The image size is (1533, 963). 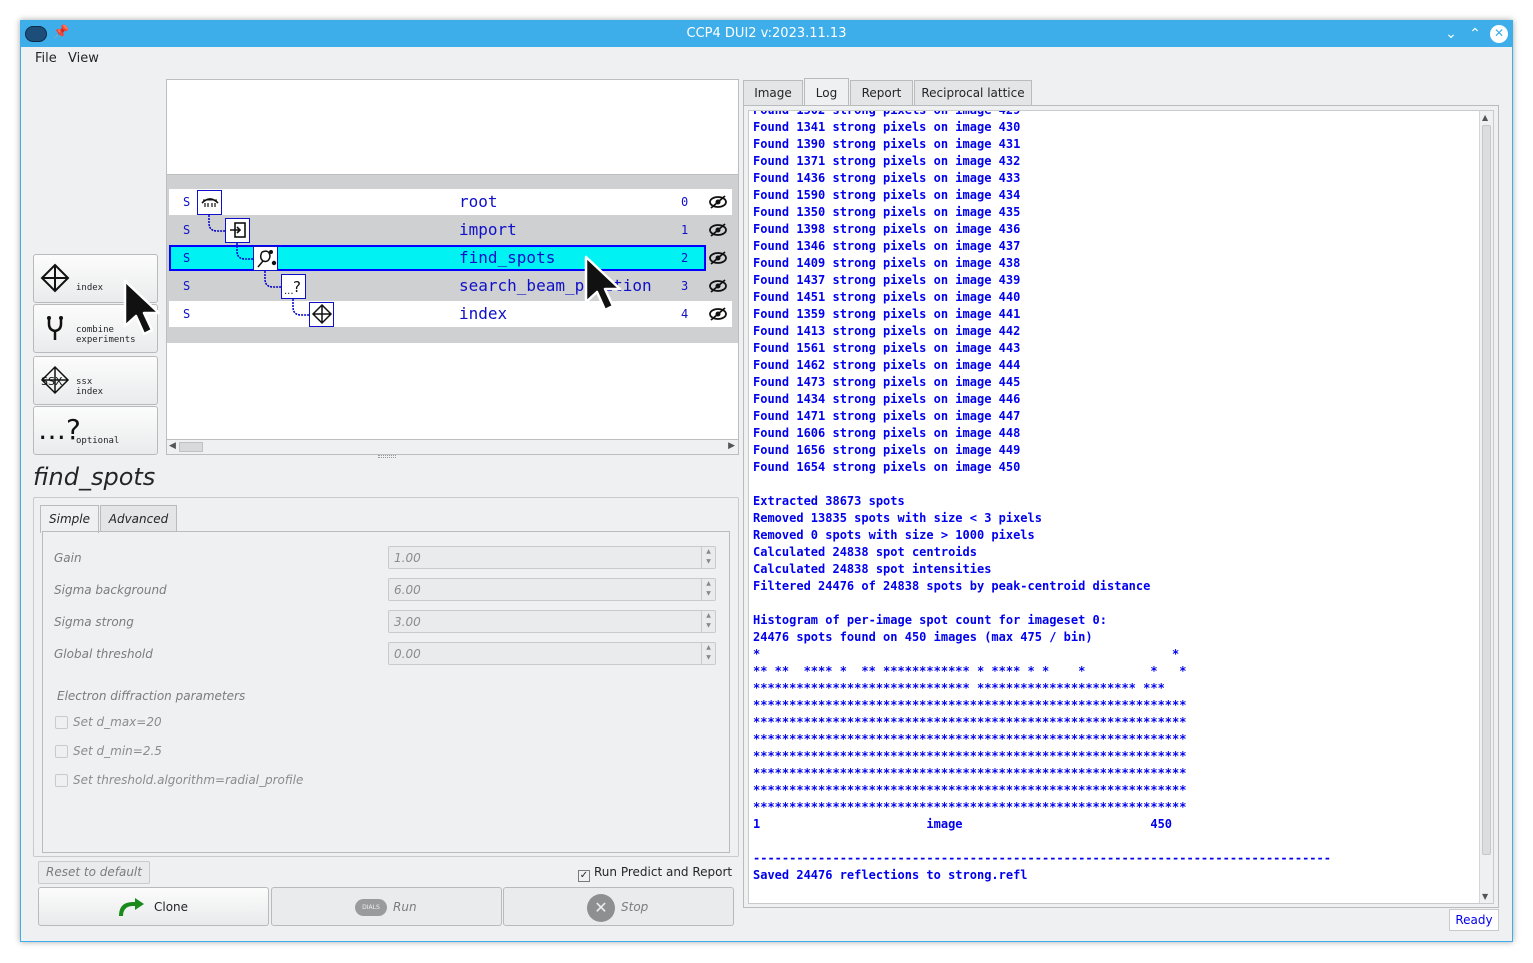 What do you see at coordinates (584, 876) in the screenshot?
I see `run-predict-checkbox: ✓` at bounding box center [584, 876].